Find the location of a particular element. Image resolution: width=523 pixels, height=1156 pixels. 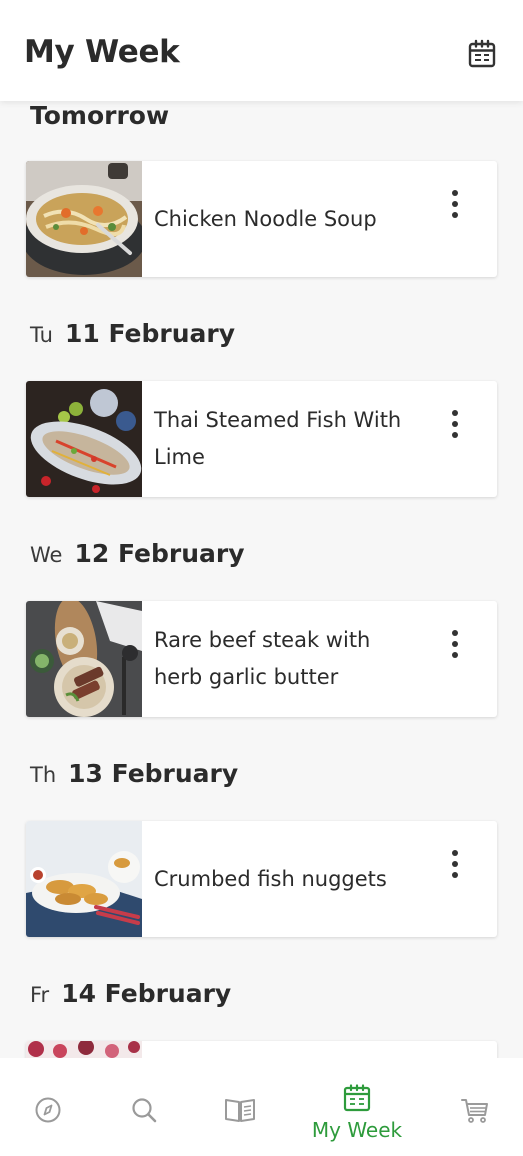

nav-item-shopping is located at coordinates (476, 1107).